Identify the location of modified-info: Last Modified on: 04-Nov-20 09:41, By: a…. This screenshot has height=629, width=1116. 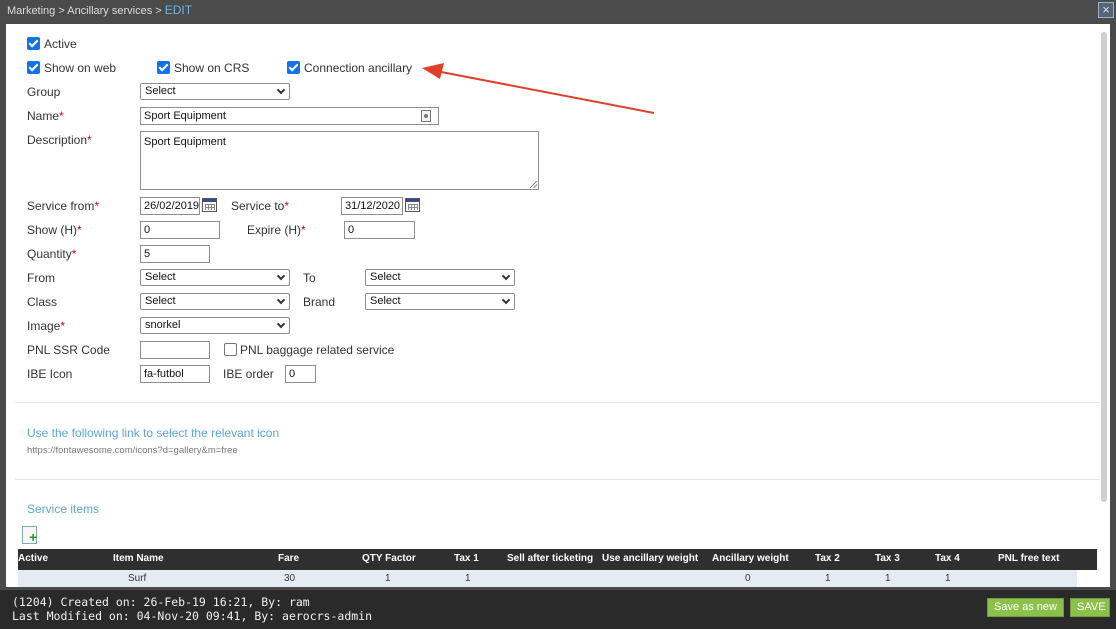
(192, 616).